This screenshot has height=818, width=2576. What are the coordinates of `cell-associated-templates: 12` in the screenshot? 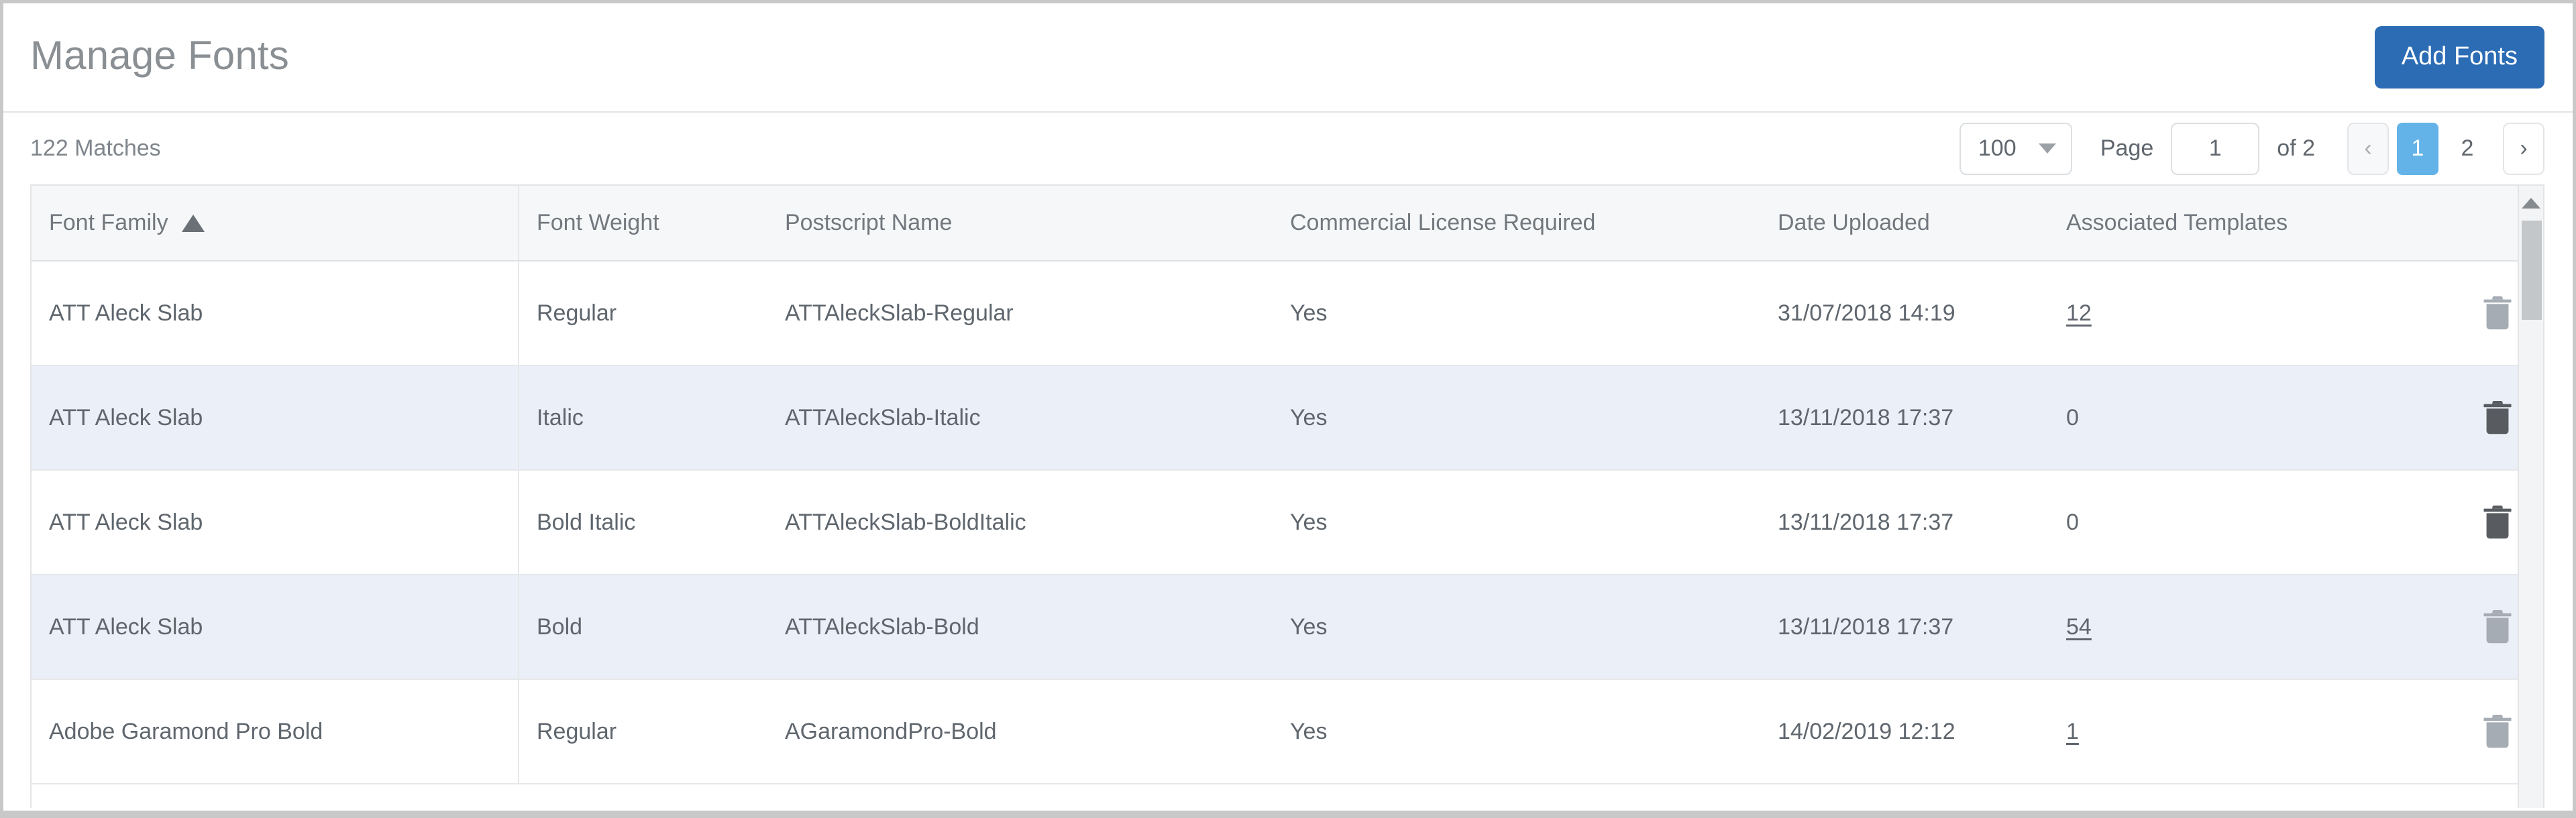 It's located at (2250, 313).